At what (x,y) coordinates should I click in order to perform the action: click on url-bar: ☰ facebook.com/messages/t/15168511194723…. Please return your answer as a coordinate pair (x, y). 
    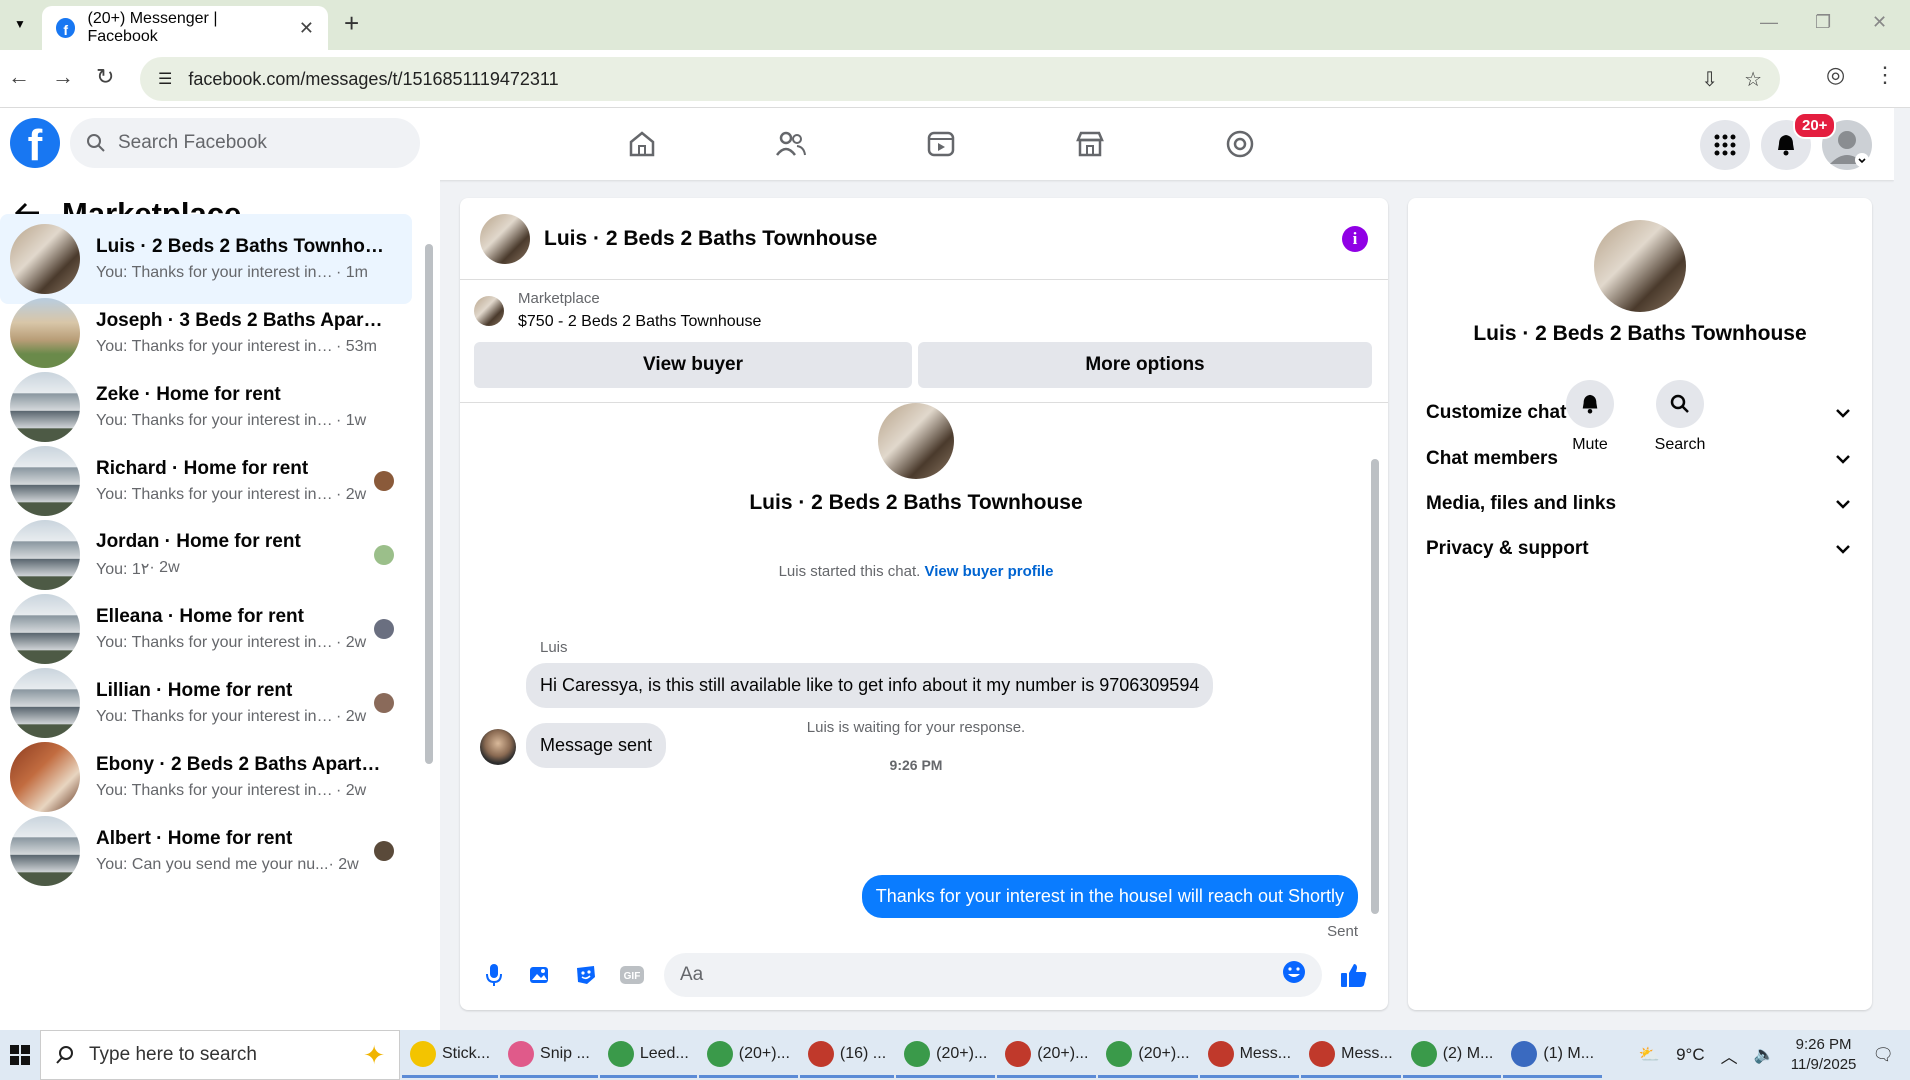
    Looking at the image, I should click on (960, 79).